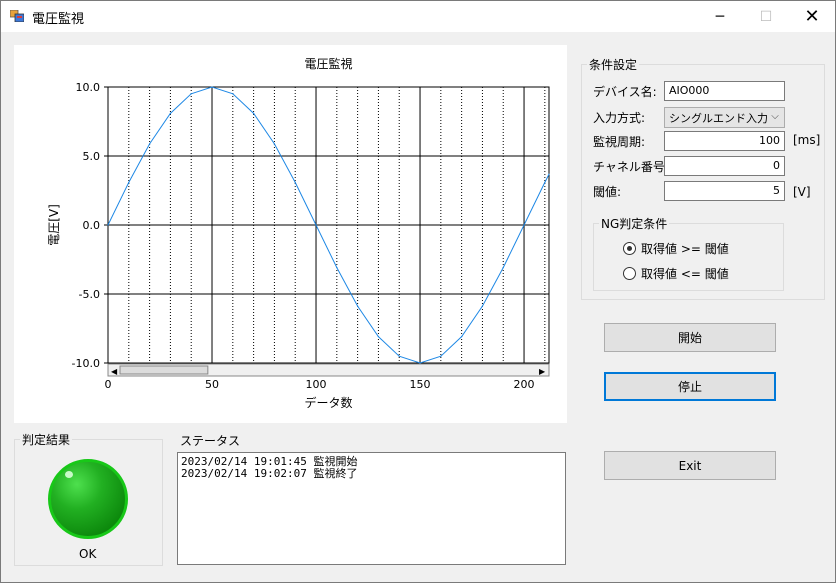 This screenshot has height=583, width=836. What do you see at coordinates (542, 371) in the screenshot?
I see `scroll-right-icon: ▶` at bounding box center [542, 371].